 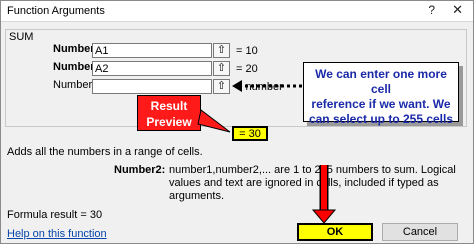 I want to click on result-preview-value: = 30, so click(x=250, y=133).